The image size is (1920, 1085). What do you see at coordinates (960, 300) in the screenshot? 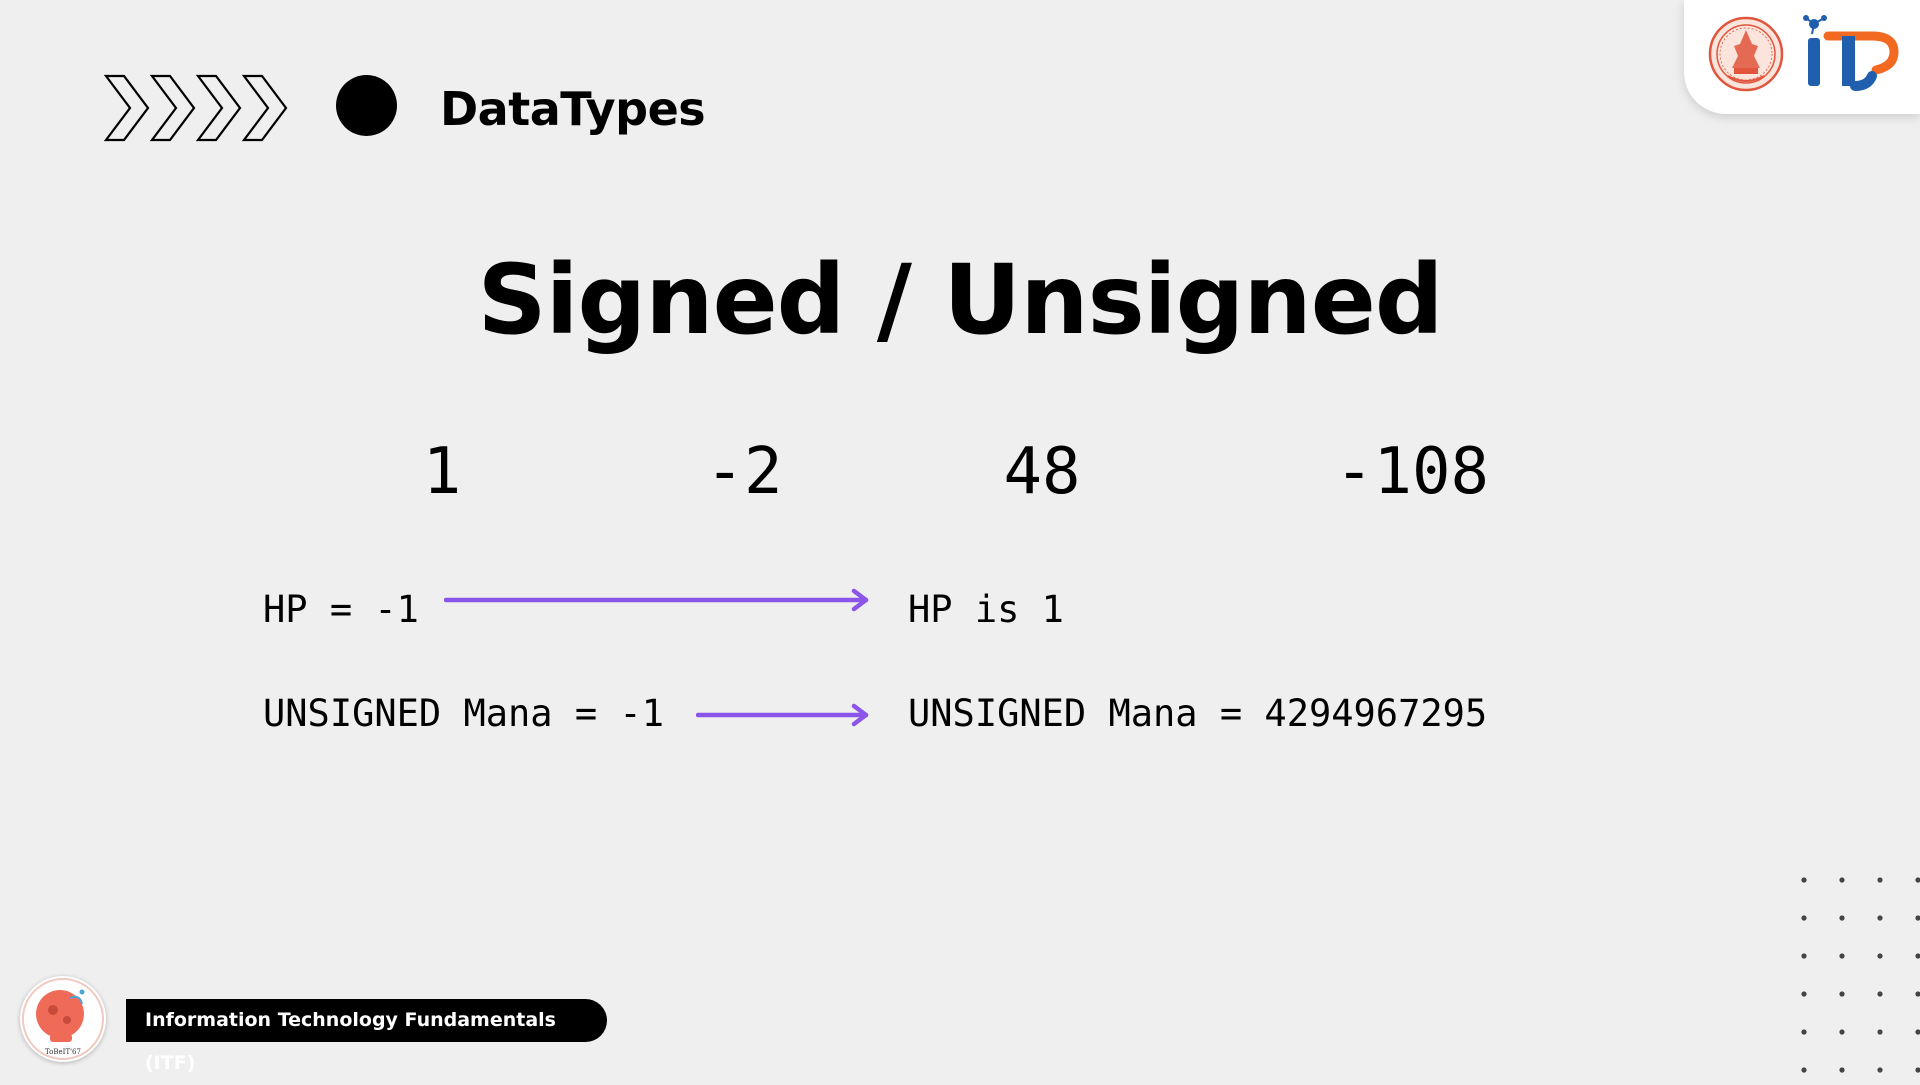
I see `slide-title: Signed / Unsigned` at bounding box center [960, 300].